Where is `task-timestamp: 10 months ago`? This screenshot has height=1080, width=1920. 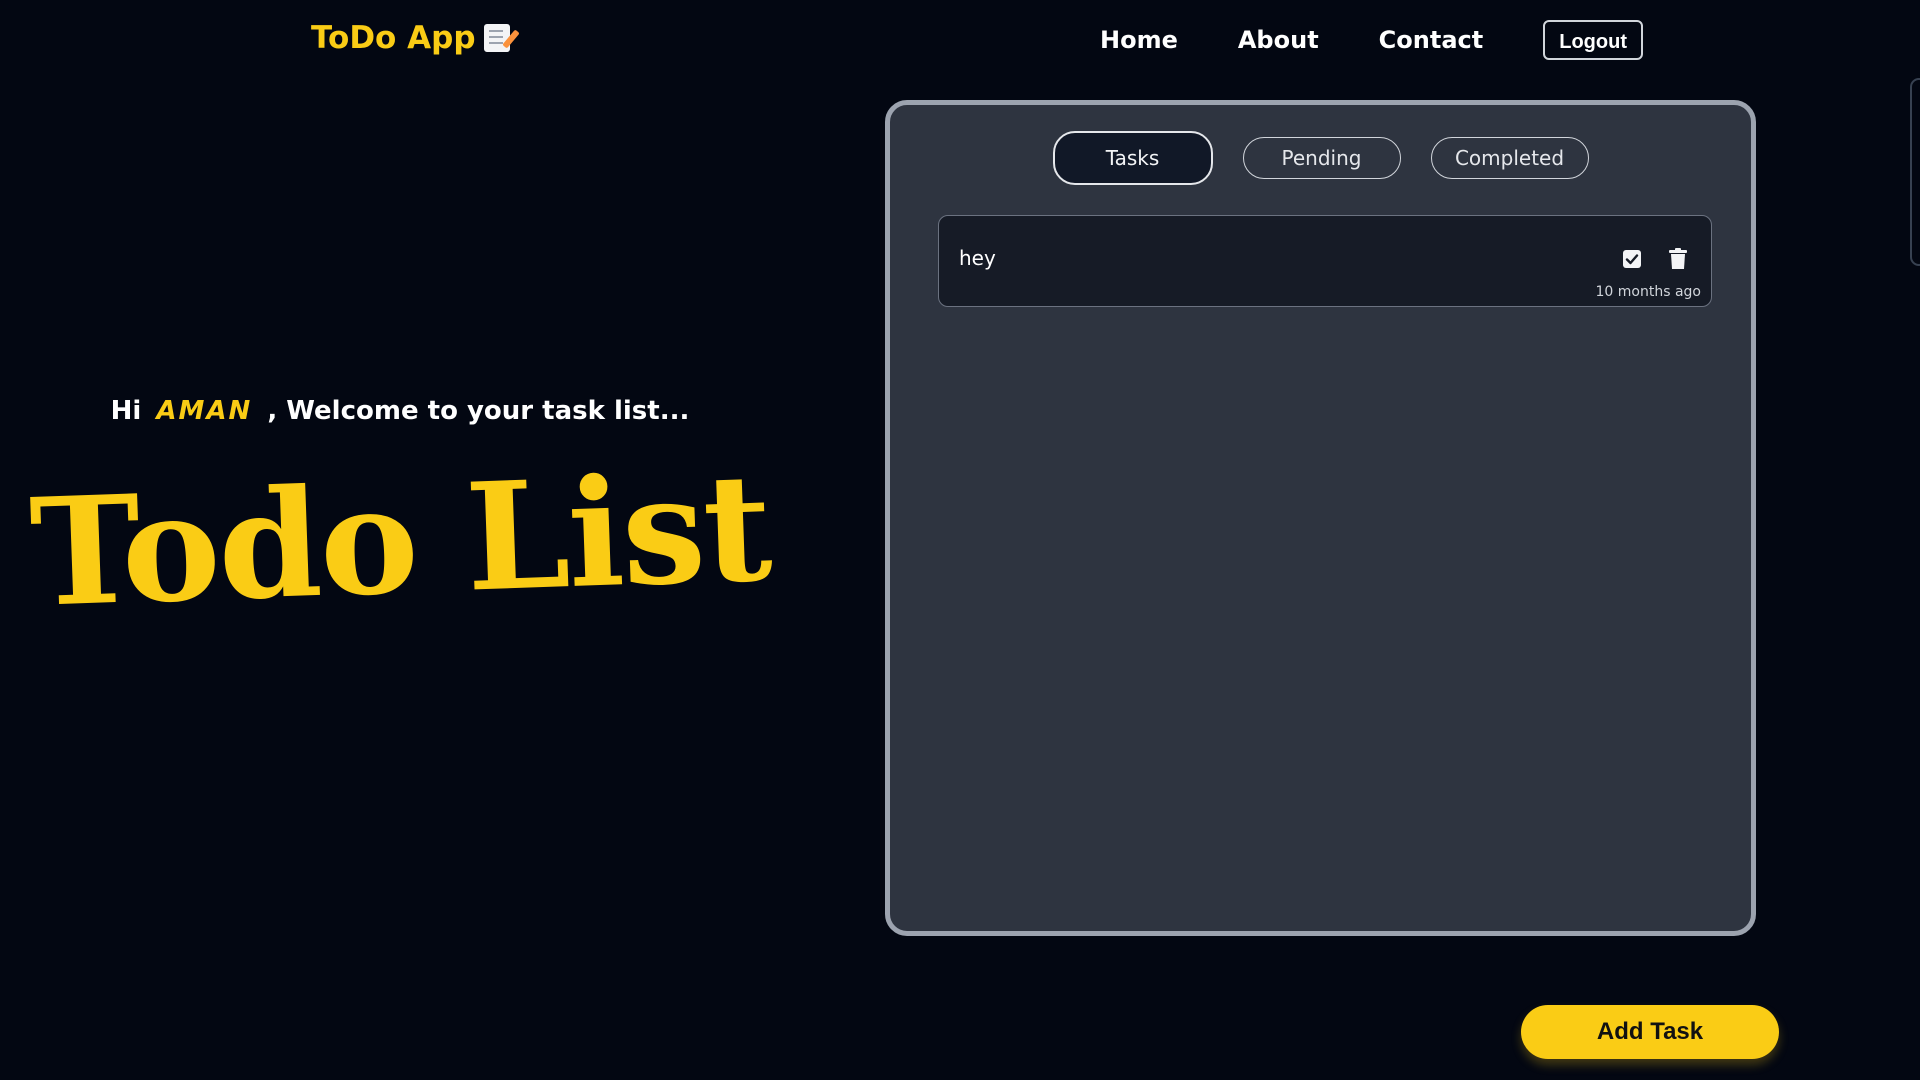 task-timestamp: 10 months ago is located at coordinates (1648, 292).